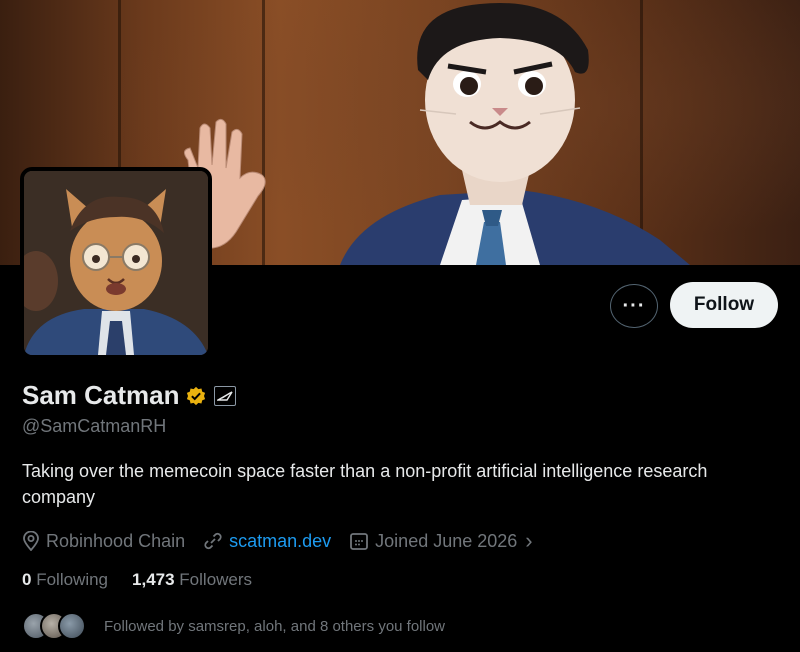  What do you see at coordinates (446, 540) in the screenshot?
I see `joined-text: Joined June 2026` at bounding box center [446, 540].